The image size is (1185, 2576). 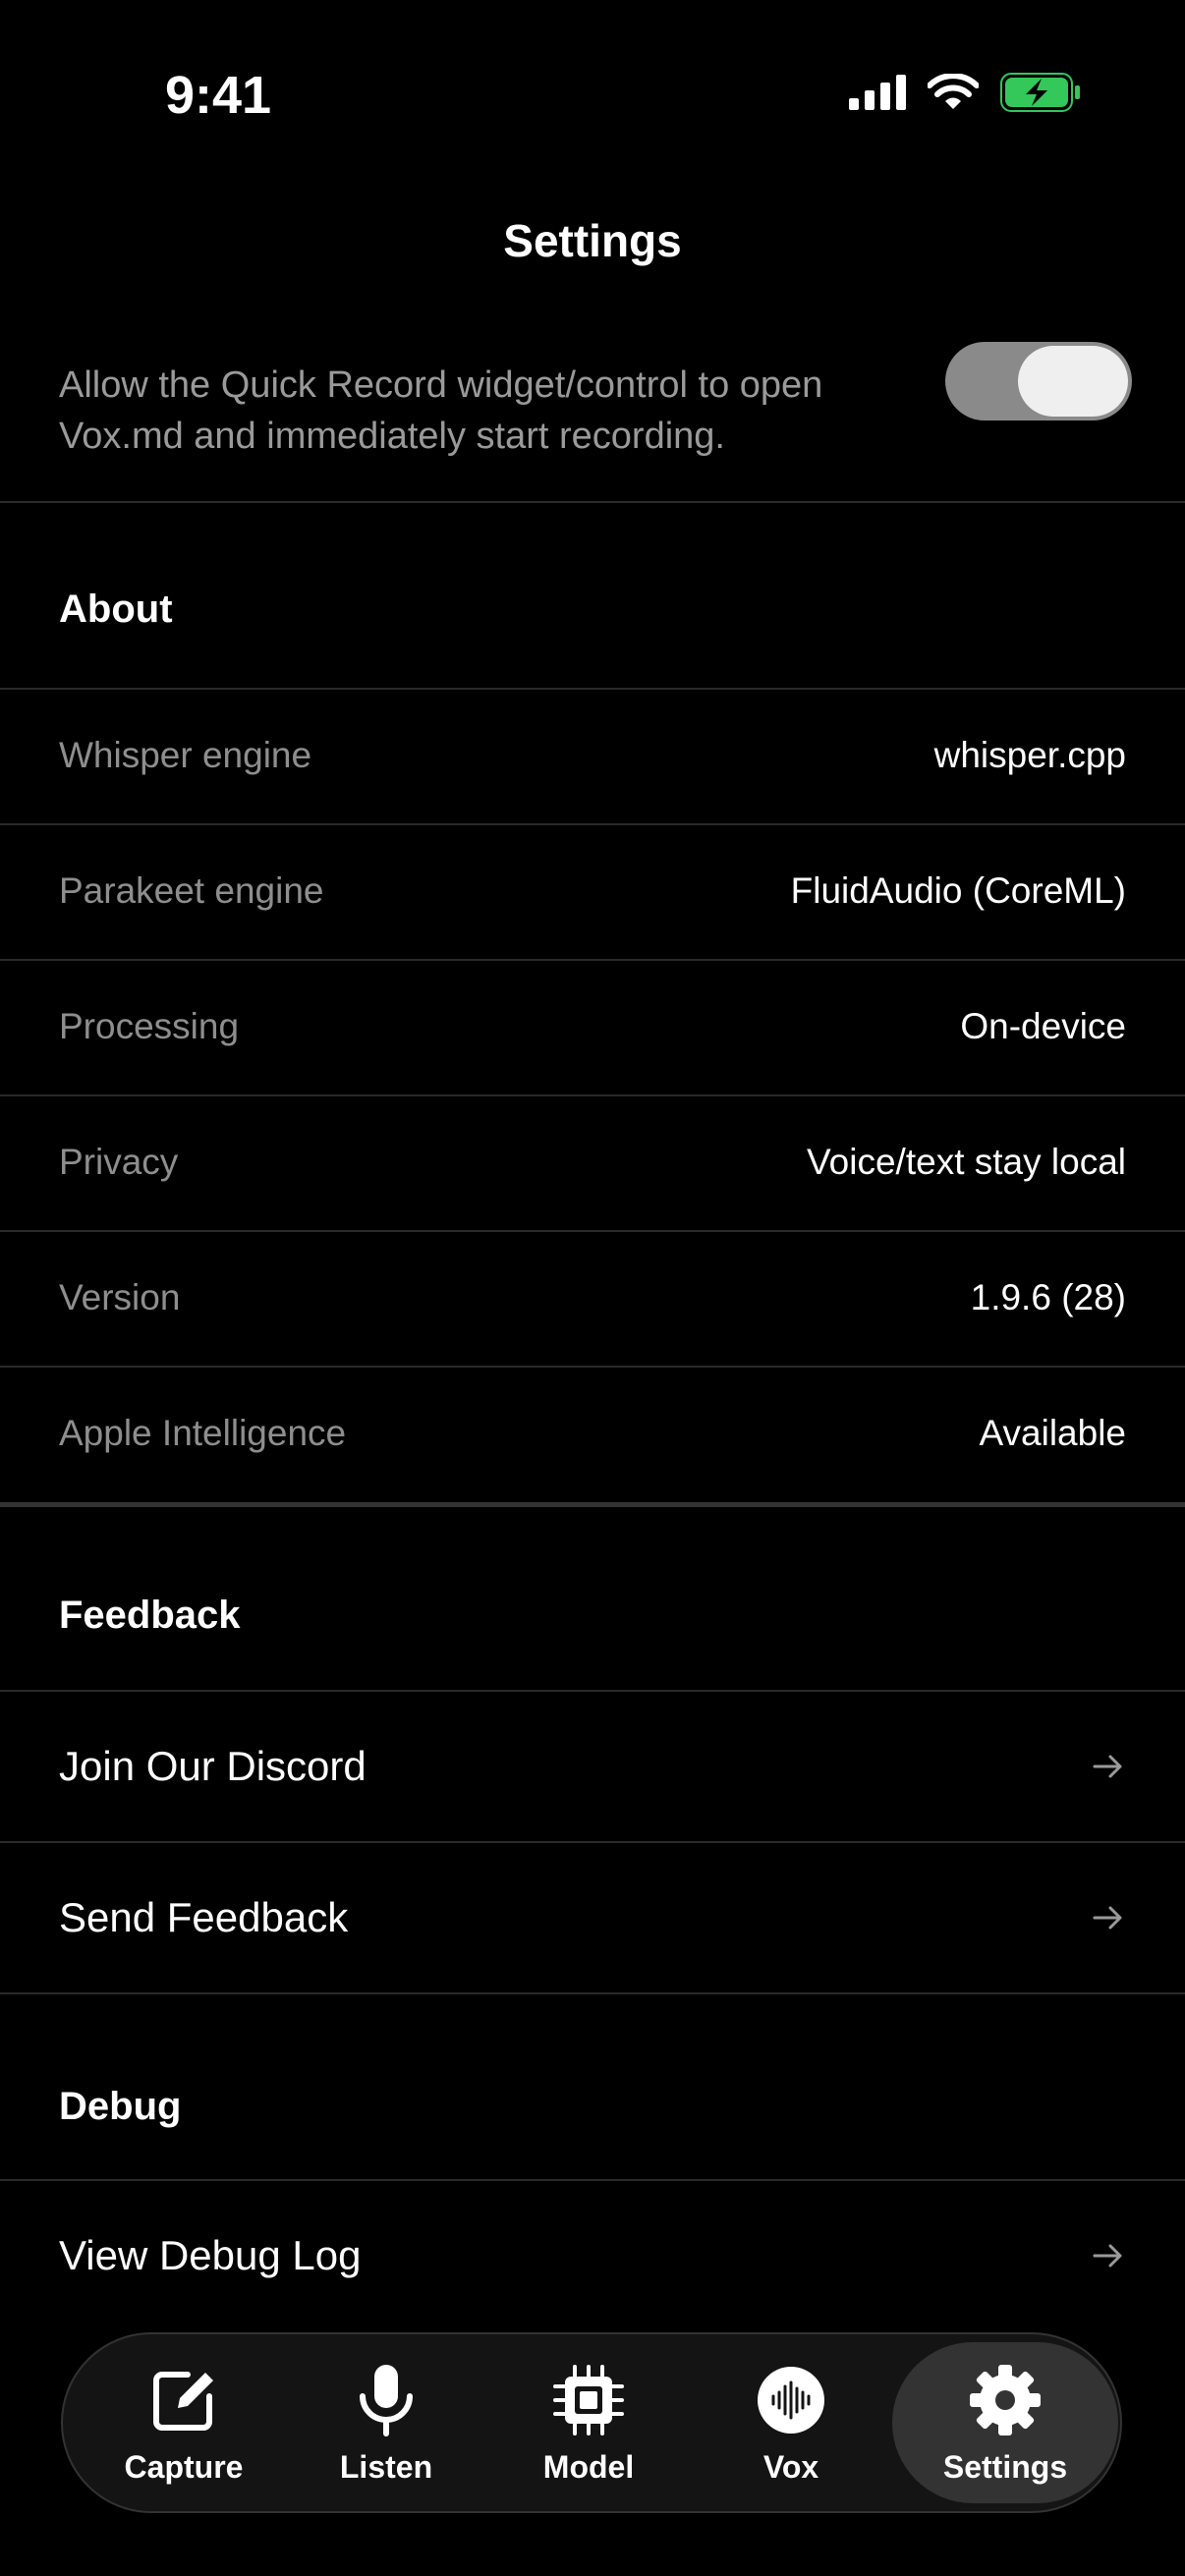 I want to click on send-feedback-row: Send Feedback, so click(x=592, y=1918).